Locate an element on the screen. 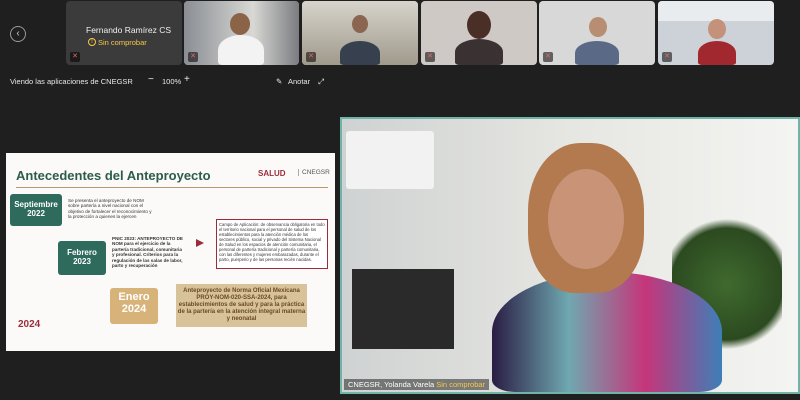  participant-tile-5: ✕ is located at coordinates (597, 33).